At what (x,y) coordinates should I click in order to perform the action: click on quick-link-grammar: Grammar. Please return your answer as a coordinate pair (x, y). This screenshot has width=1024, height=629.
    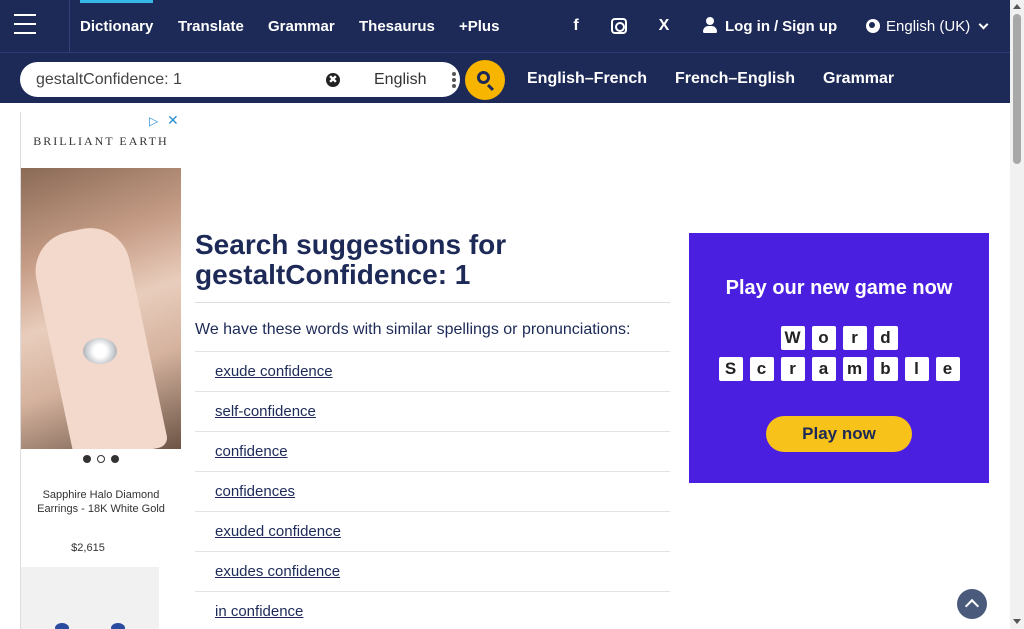
    Looking at the image, I should click on (858, 78).